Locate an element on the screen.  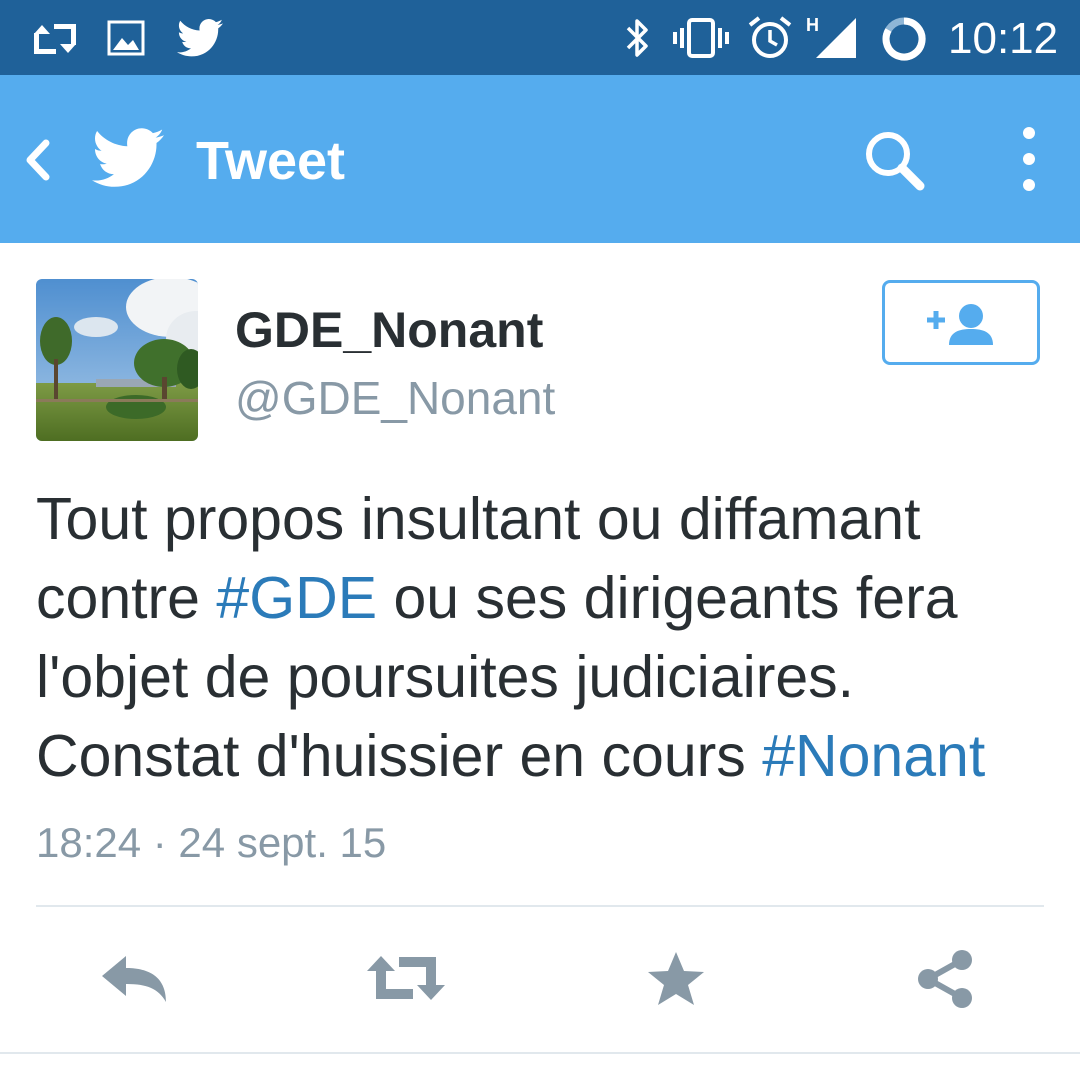
avatar-landscape-image is located at coordinates (117, 360).